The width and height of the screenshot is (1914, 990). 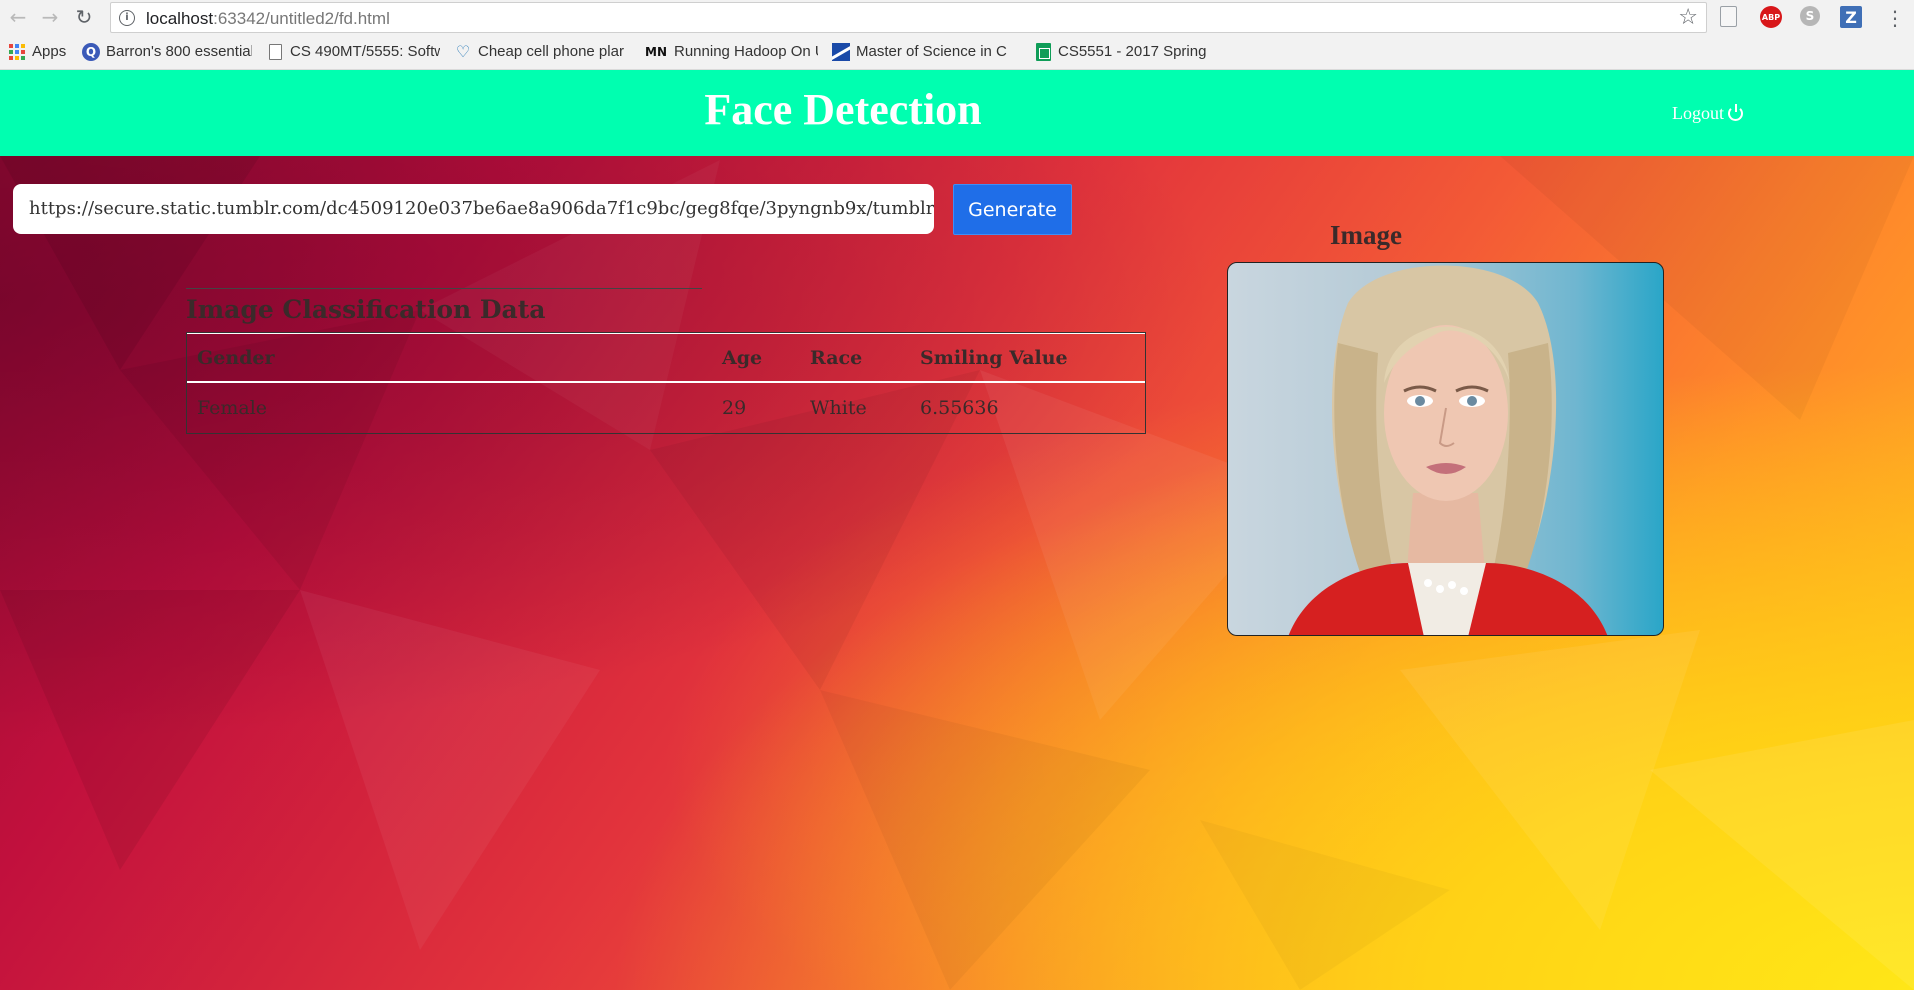 I want to click on generate-button: Generate, so click(x=1012, y=209).